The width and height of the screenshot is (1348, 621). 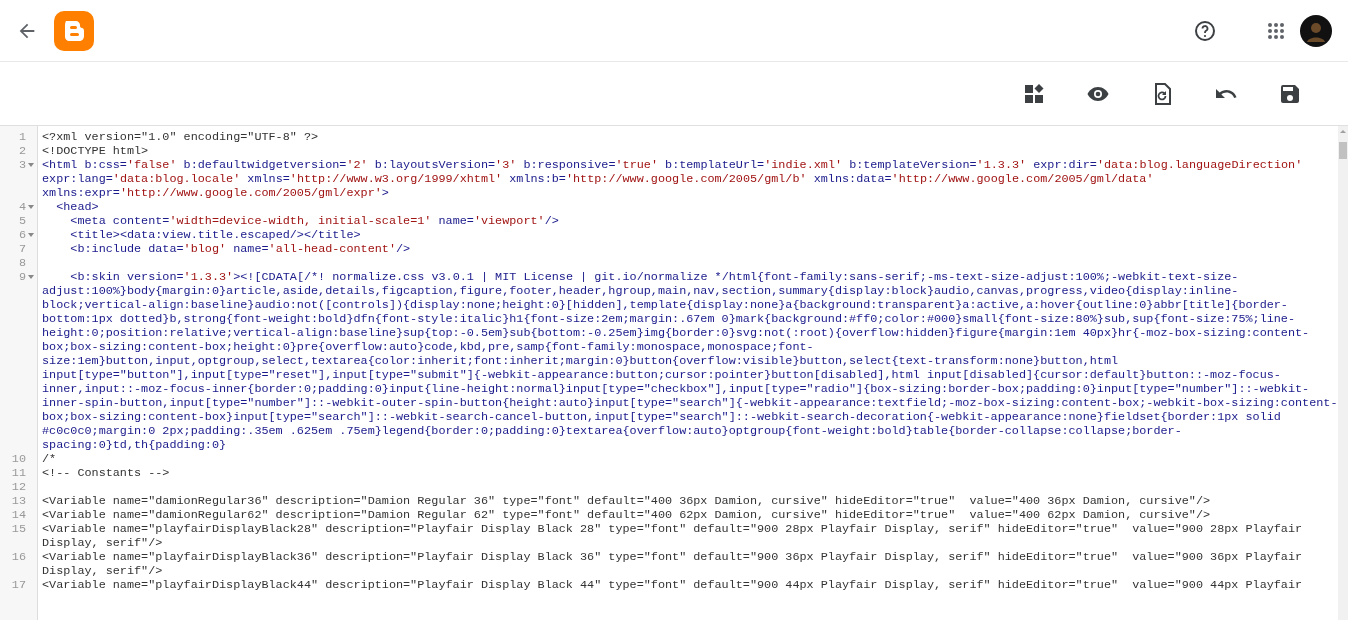 I want to click on help-icon, so click(x=1205, y=30).